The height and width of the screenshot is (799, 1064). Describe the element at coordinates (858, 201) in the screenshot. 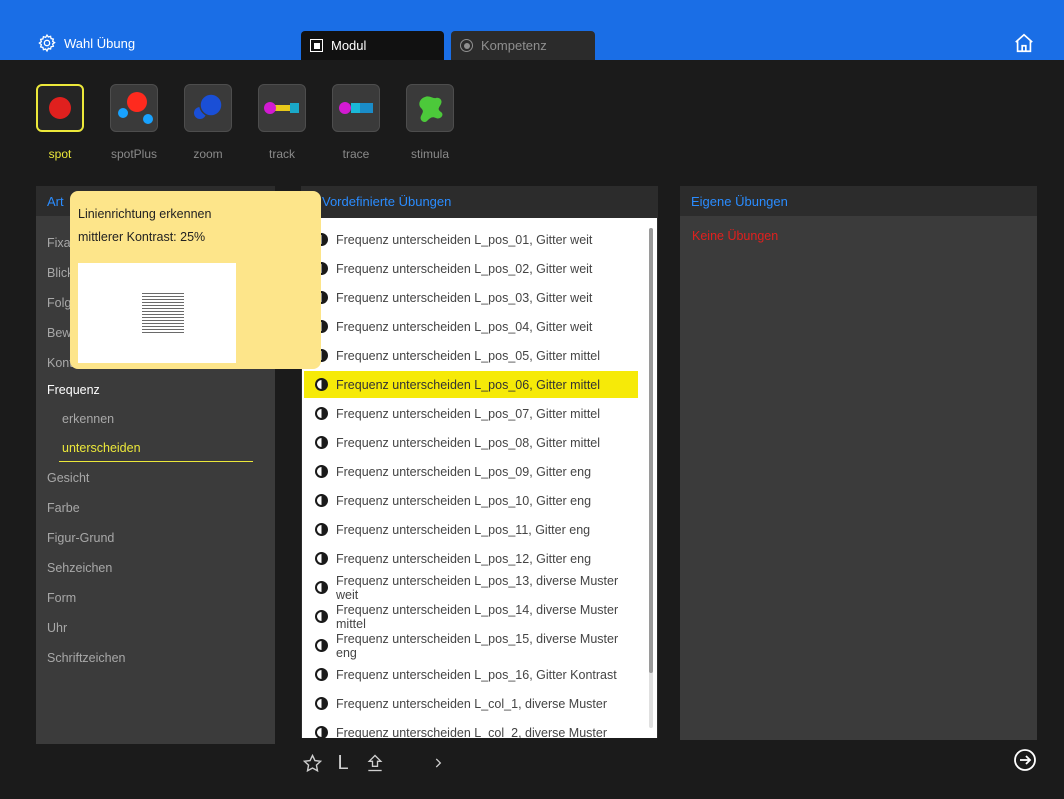

I see `own-exercises-header: Eigene Übungen` at that location.